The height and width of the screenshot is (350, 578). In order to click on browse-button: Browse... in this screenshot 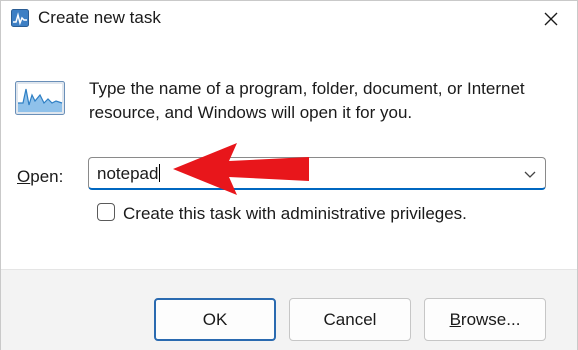, I will do `click(485, 319)`.